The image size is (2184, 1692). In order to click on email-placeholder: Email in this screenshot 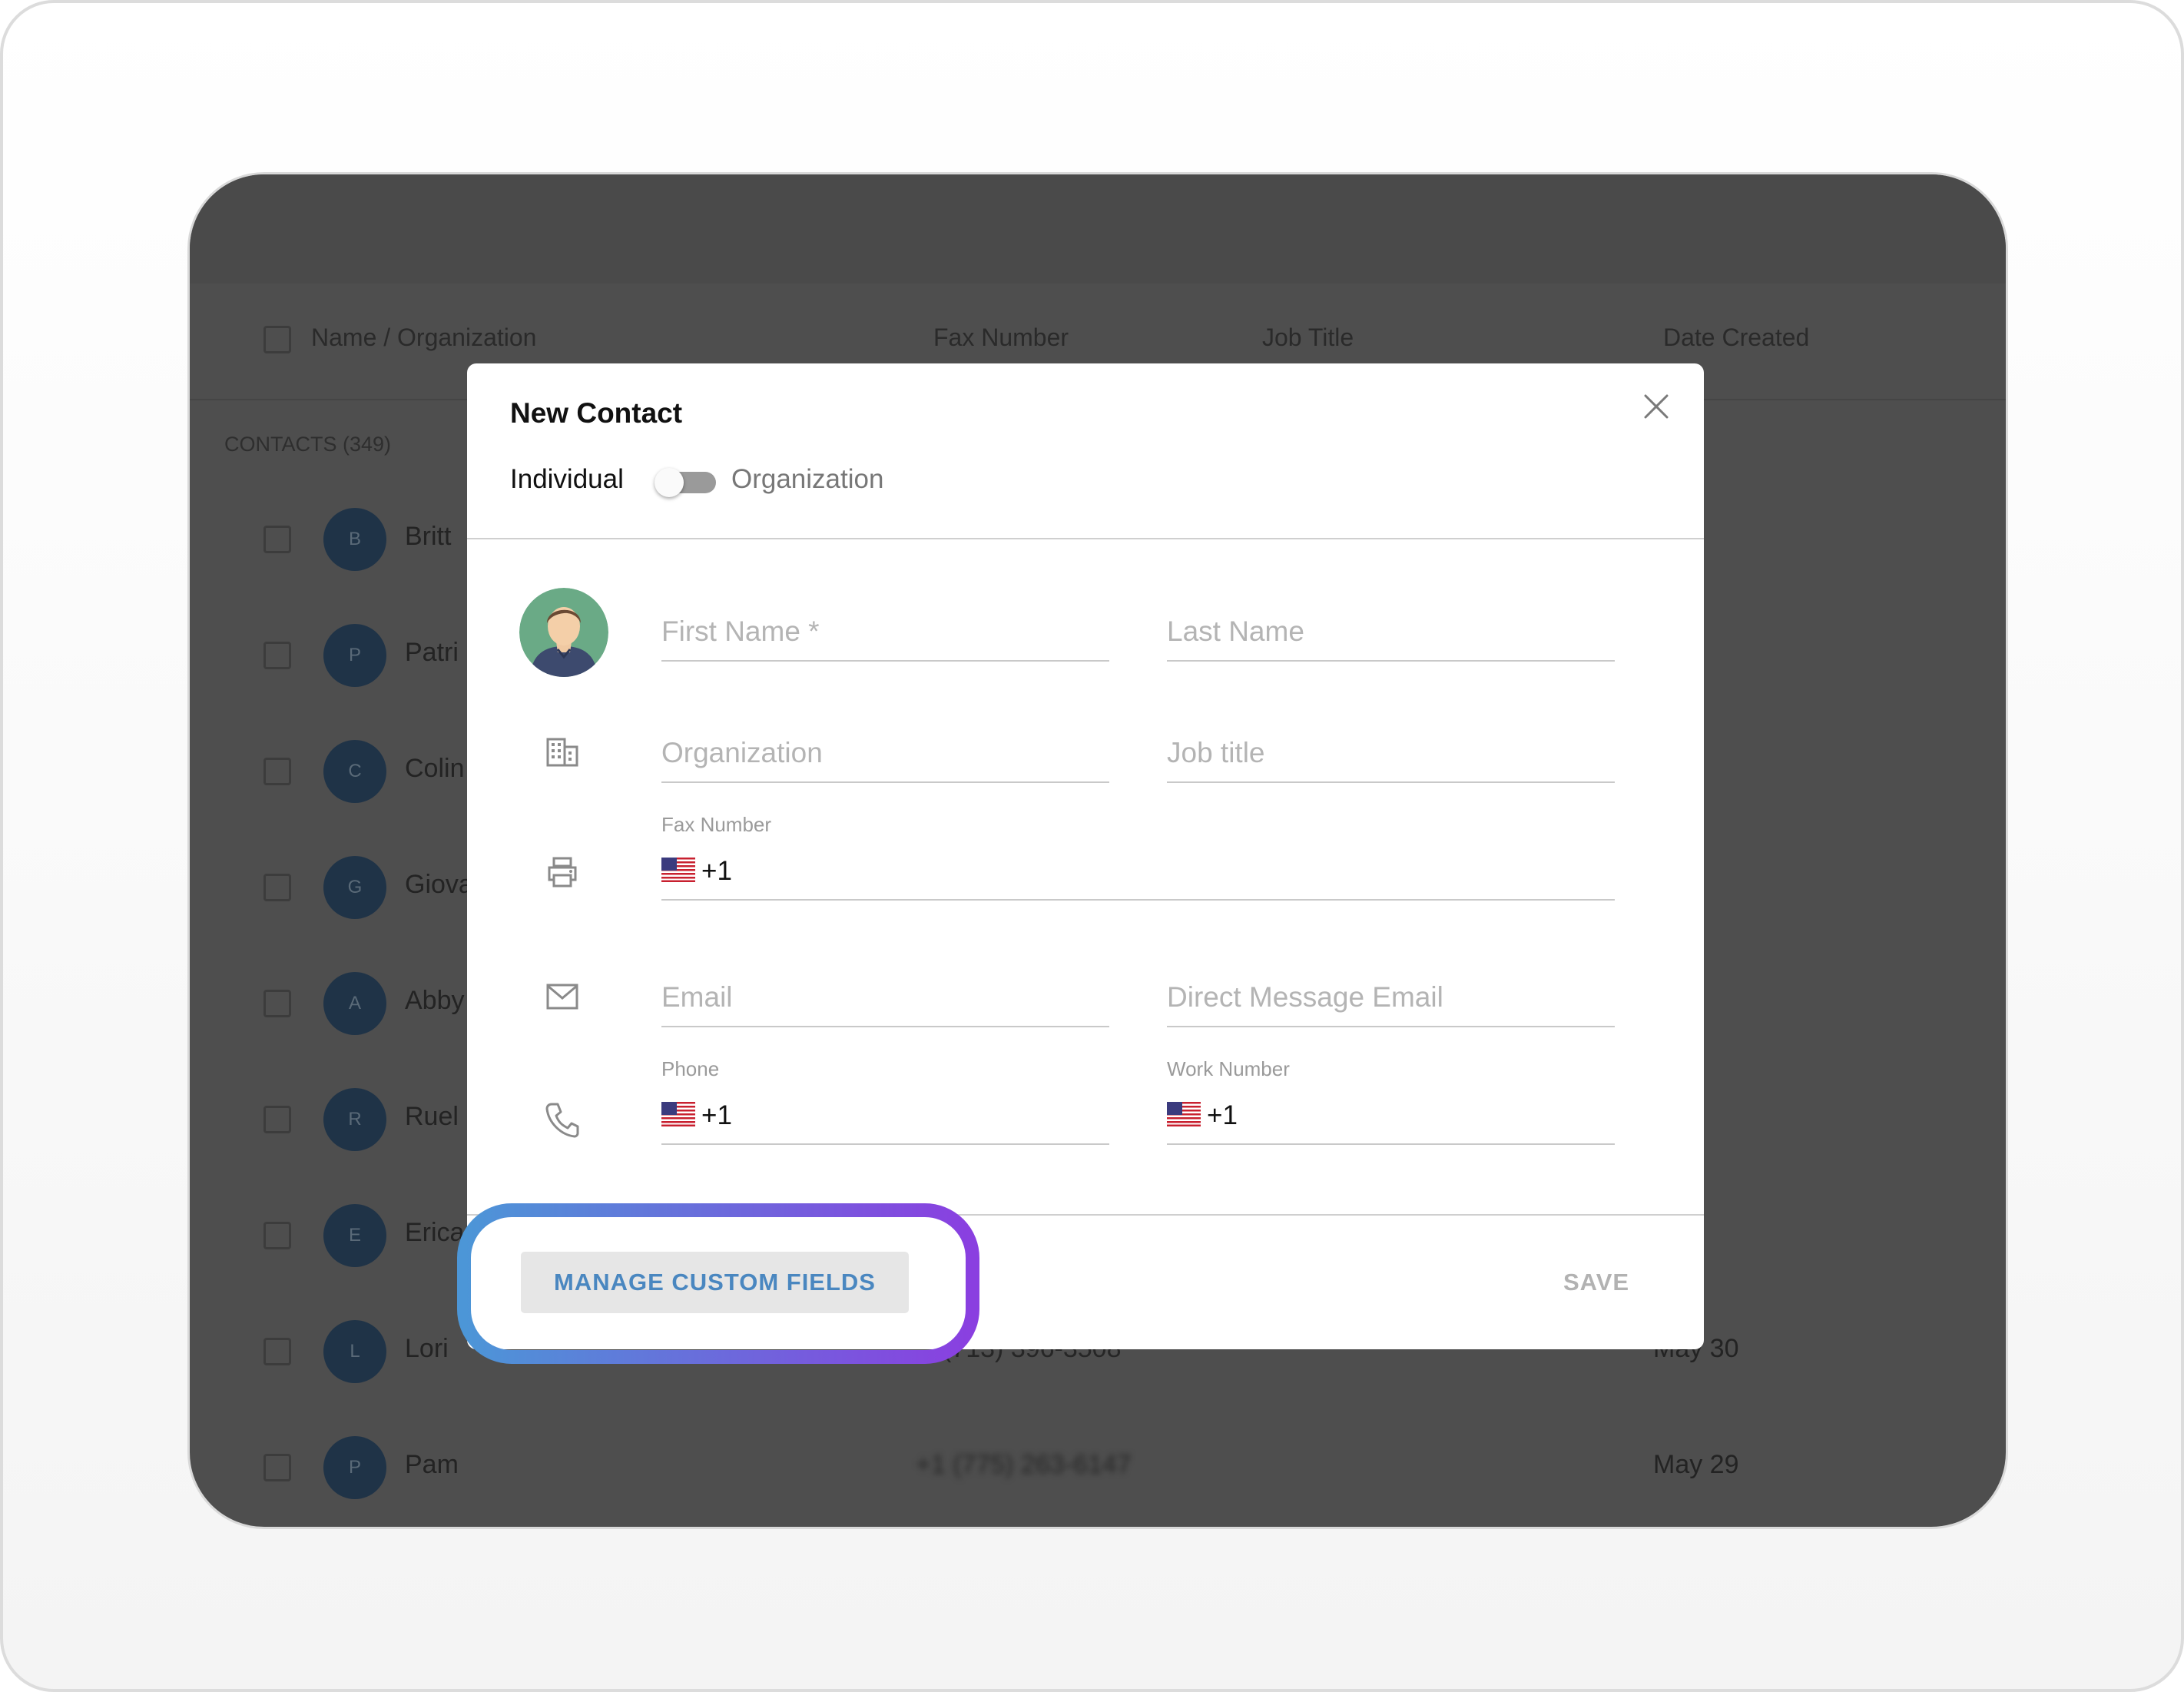, I will do `click(697, 997)`.